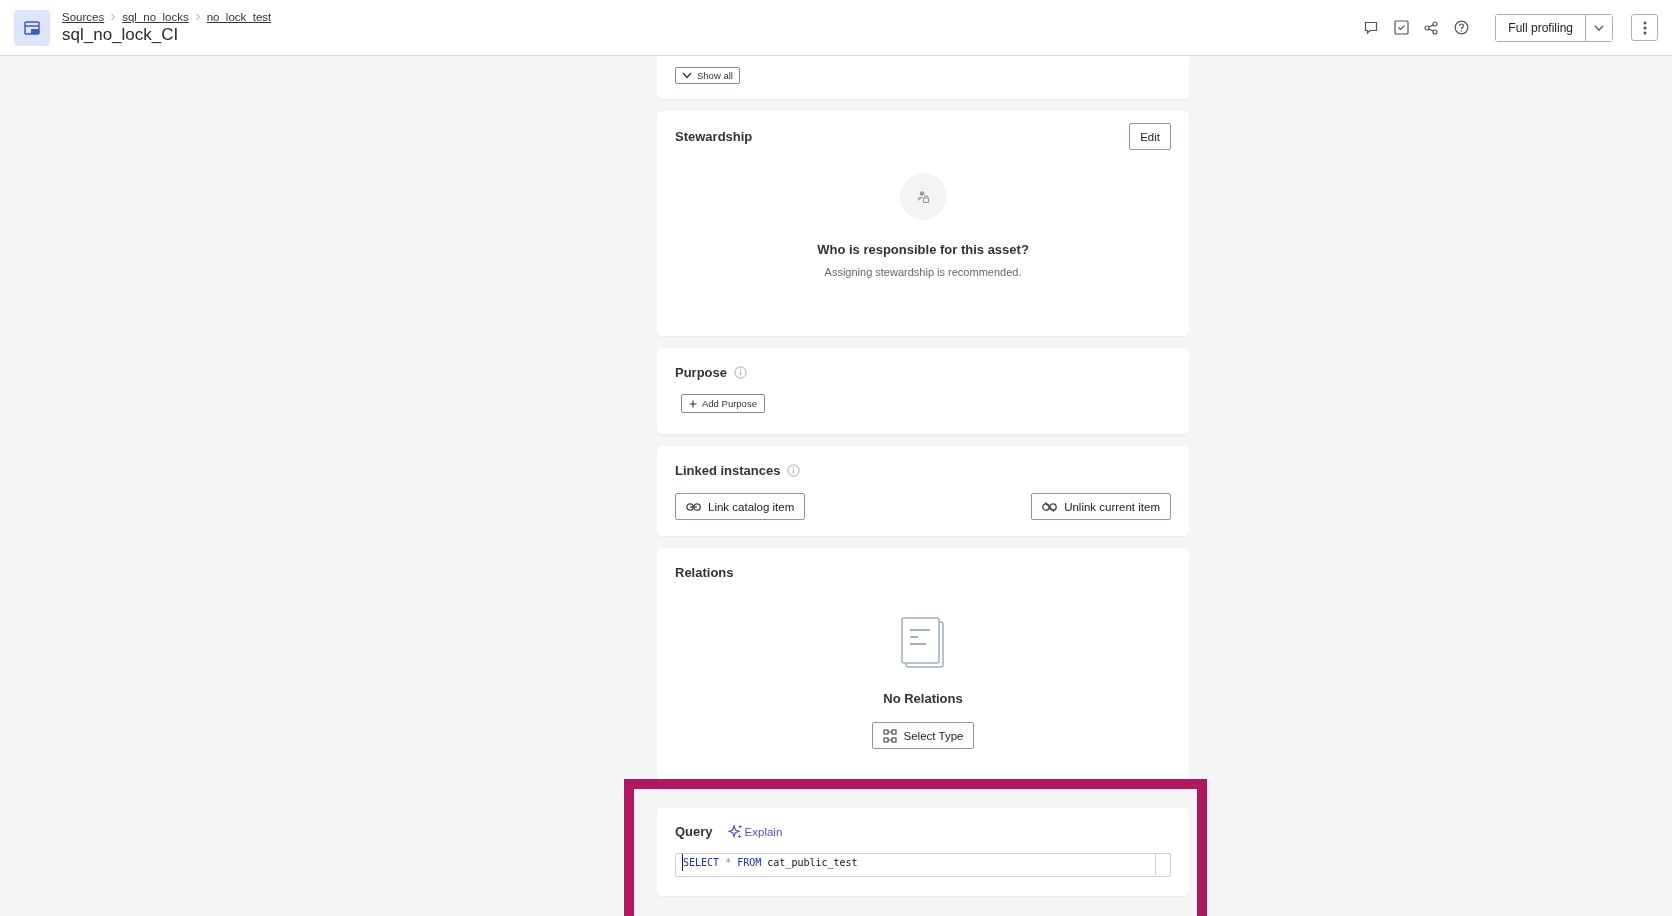 This screenshot has height=916, width=1672. I want to click on select-type-button: Select Type, so click(923, 735).